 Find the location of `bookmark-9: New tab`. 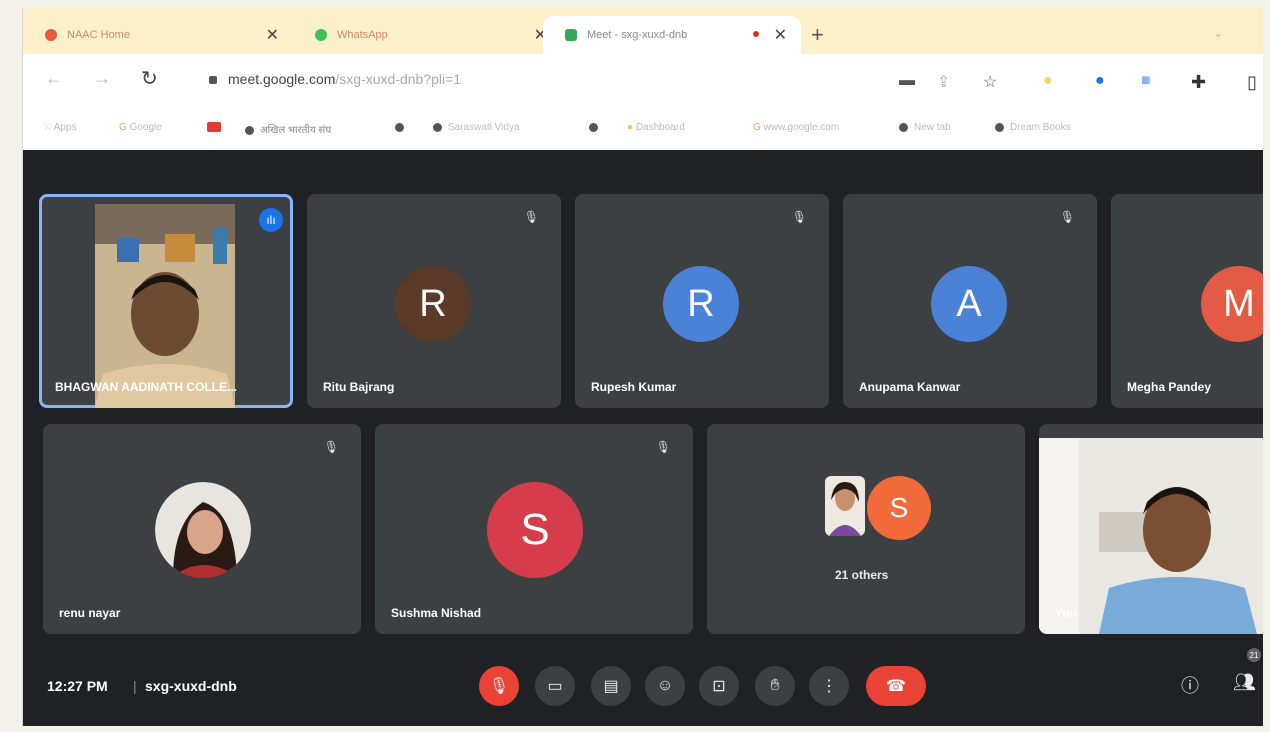

bookmark-9: New tab is located at coordinates (925, 127).